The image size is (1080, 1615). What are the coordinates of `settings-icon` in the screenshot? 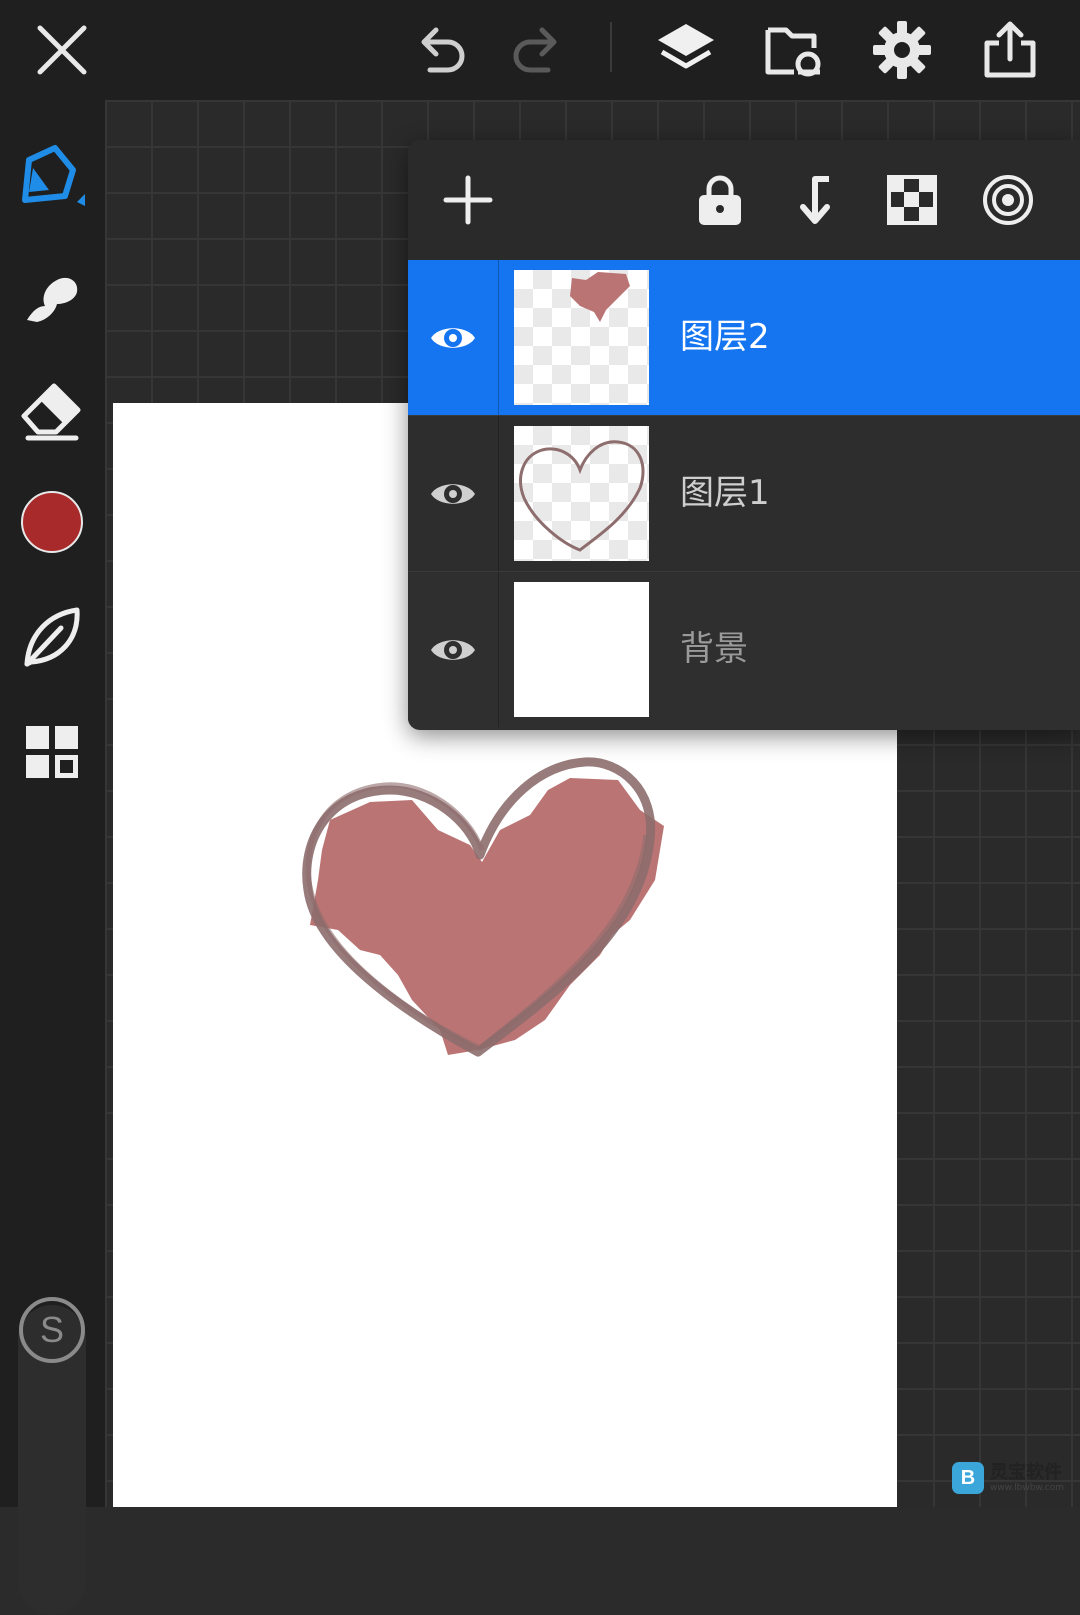 It's located at (902, 50).